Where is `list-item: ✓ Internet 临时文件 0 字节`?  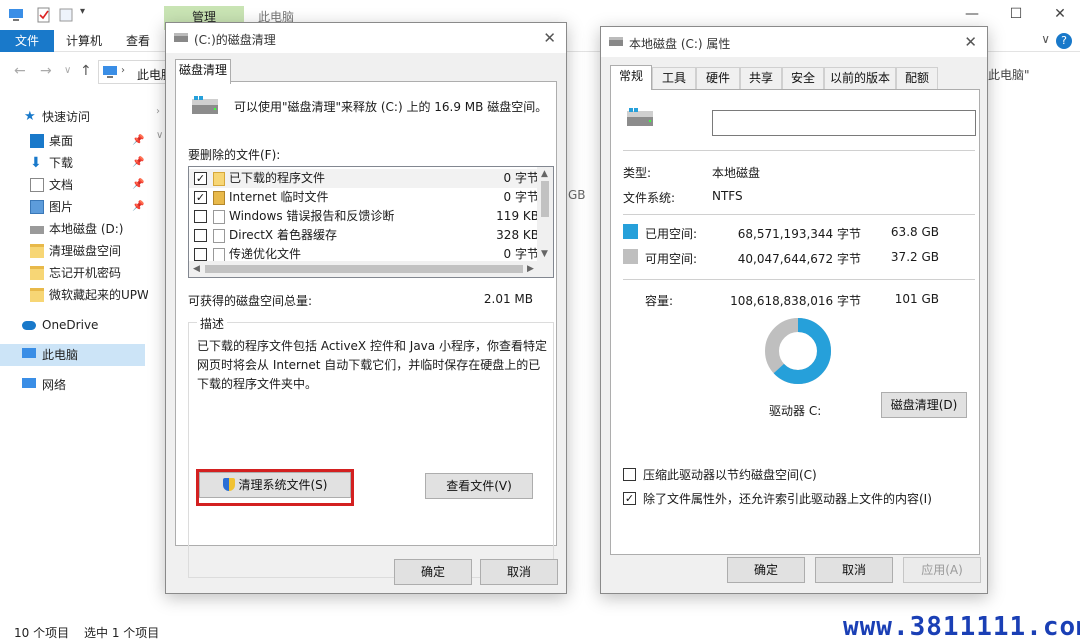
list-item: ✓ Internet 临时文件 0 字节 is located at coordinates (364, 197).